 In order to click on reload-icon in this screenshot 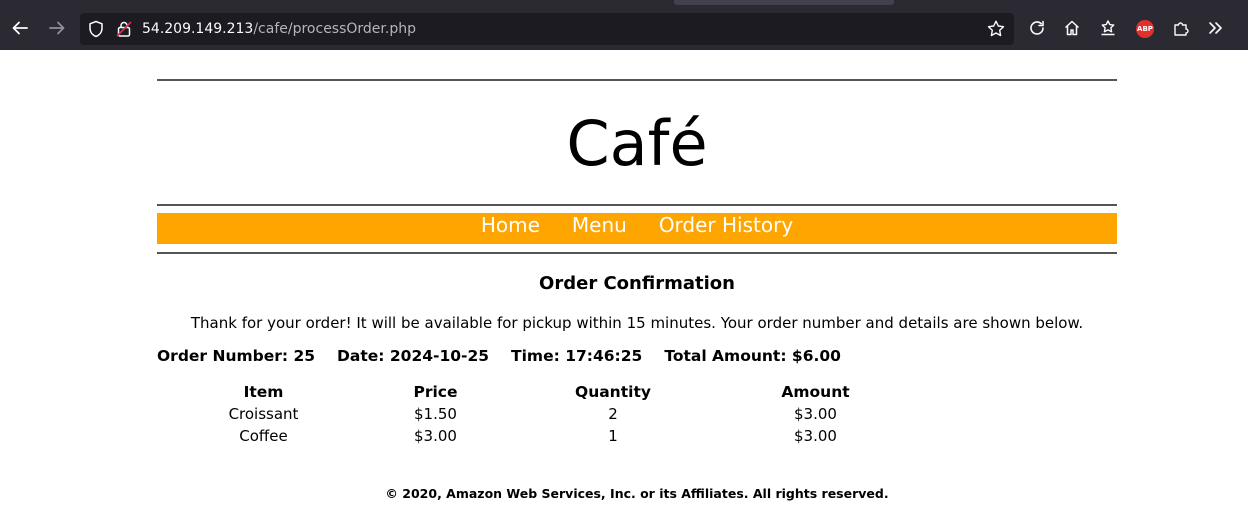, I will do `click(1037, 28)`.